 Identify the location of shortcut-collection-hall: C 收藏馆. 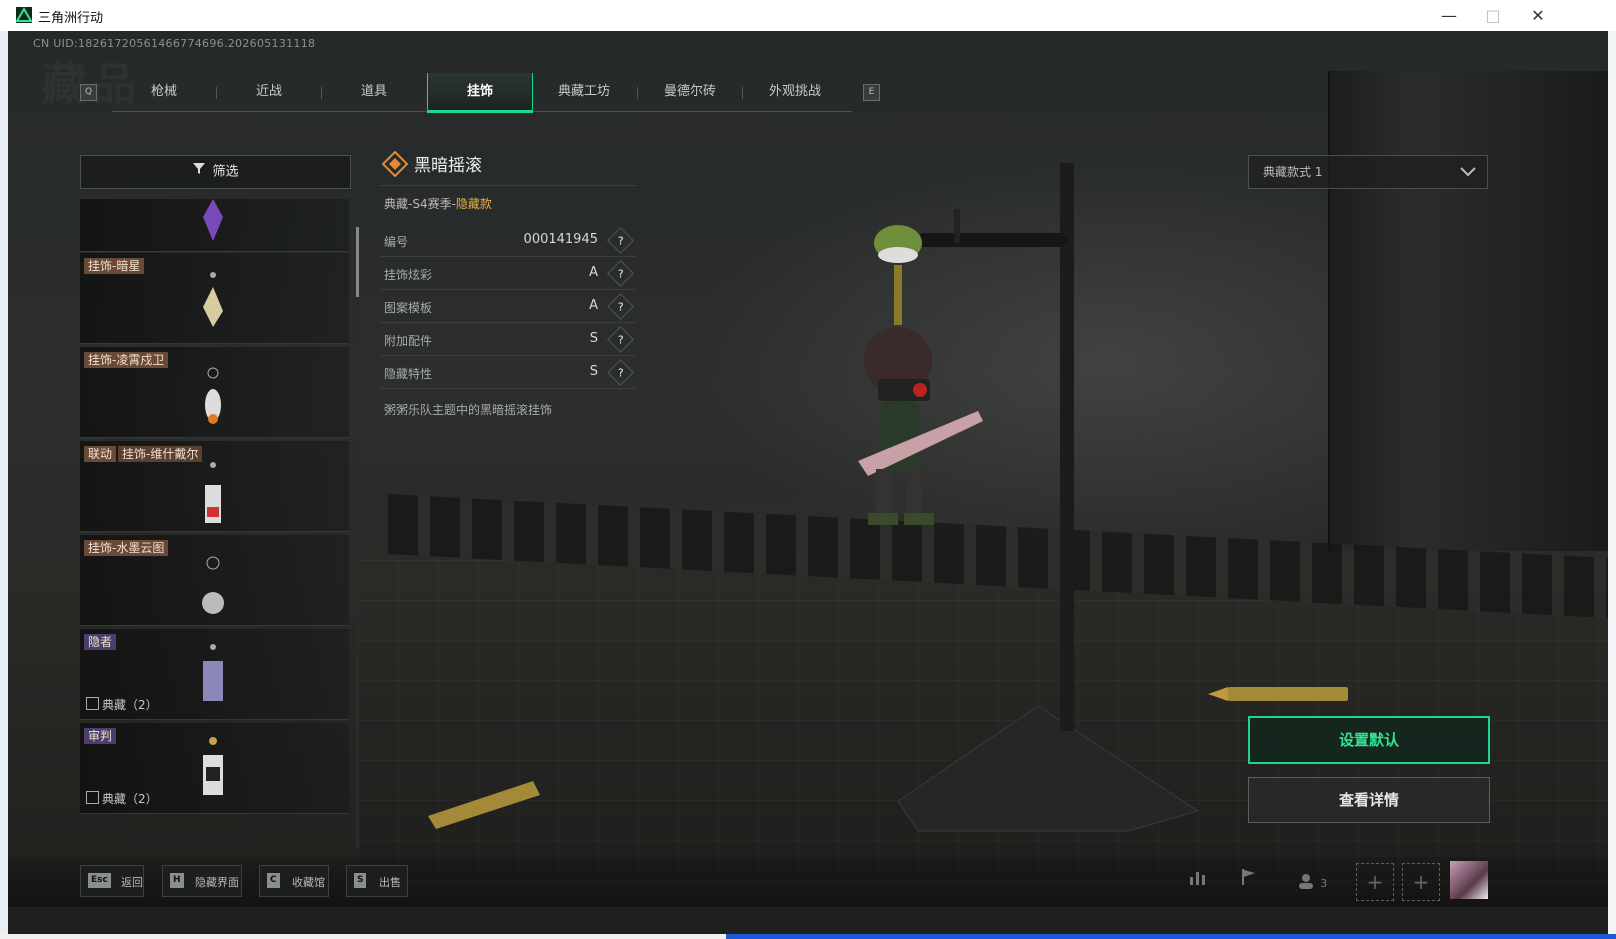
(294, 881).